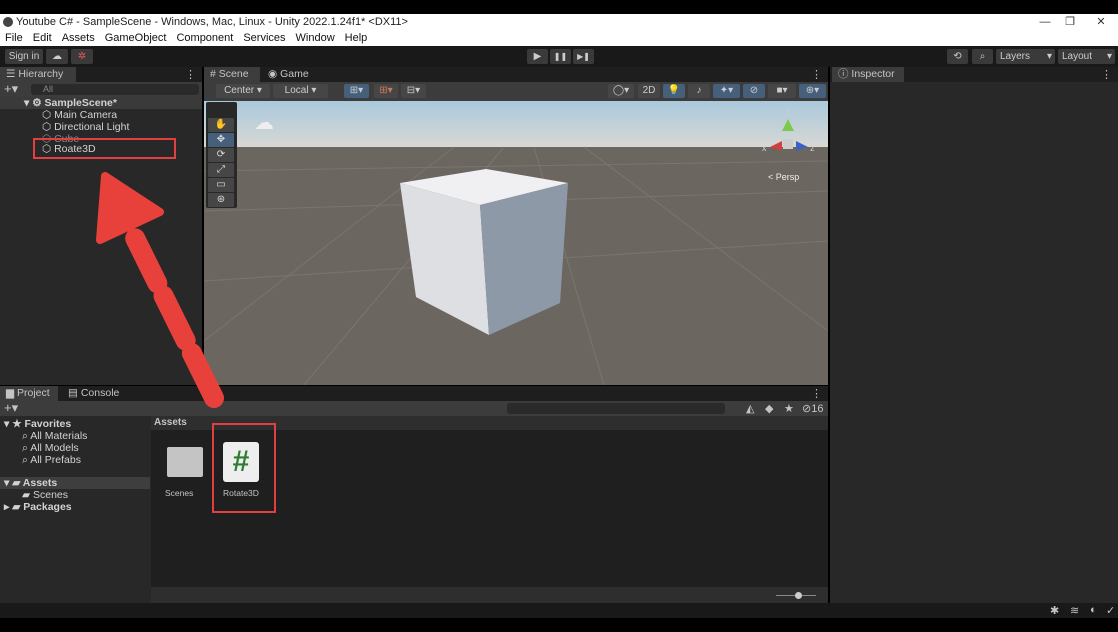  Describe the element at coordinates (264, 38) in the screenshot. I see `menu-services: Services` at that location.